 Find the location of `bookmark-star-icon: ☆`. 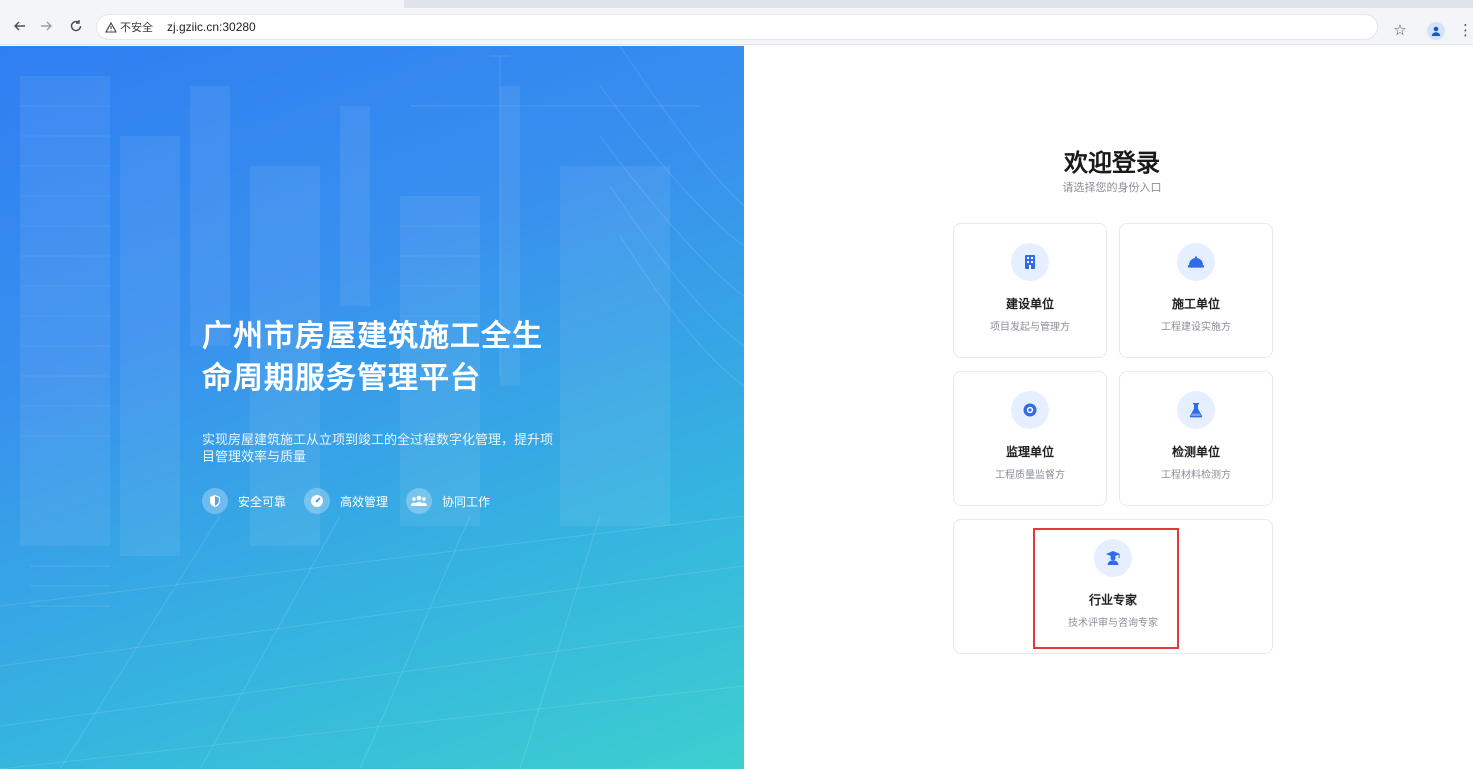

bookmark-star-icon: ☆ is located at coordinates (1400, 30).